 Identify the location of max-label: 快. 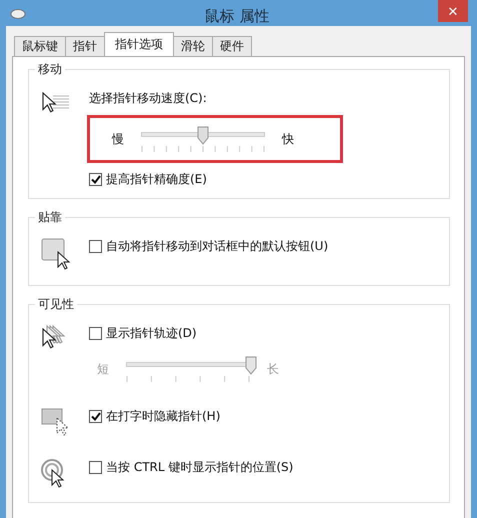
(288, 139).